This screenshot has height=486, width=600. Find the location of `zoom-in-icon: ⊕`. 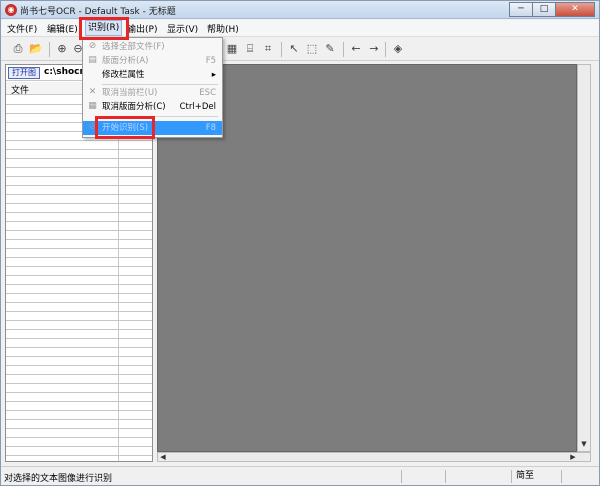

zoom-in-icon: ⊕ is located at coordinates (62, 49).